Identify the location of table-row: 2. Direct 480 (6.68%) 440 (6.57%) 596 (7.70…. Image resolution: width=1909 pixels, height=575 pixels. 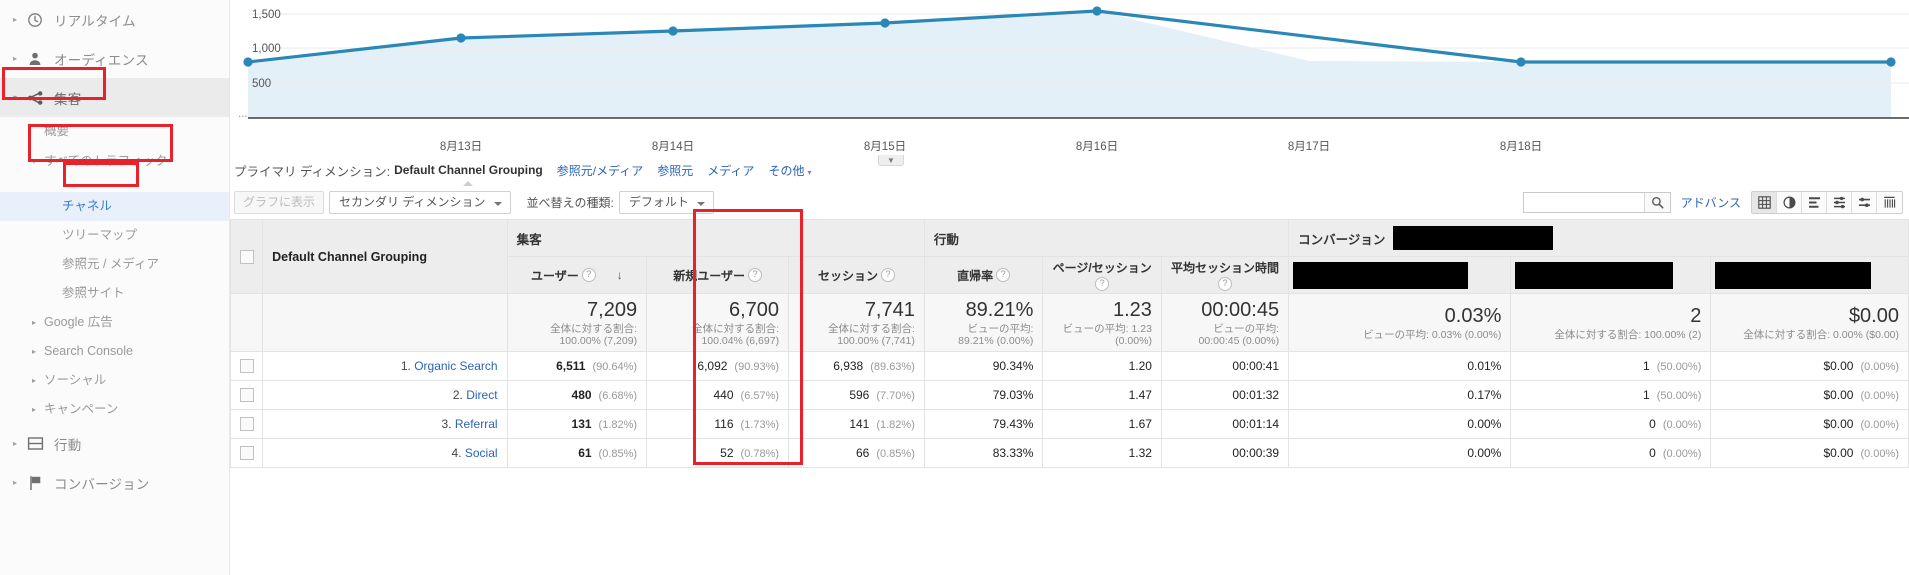
(1069, 395).